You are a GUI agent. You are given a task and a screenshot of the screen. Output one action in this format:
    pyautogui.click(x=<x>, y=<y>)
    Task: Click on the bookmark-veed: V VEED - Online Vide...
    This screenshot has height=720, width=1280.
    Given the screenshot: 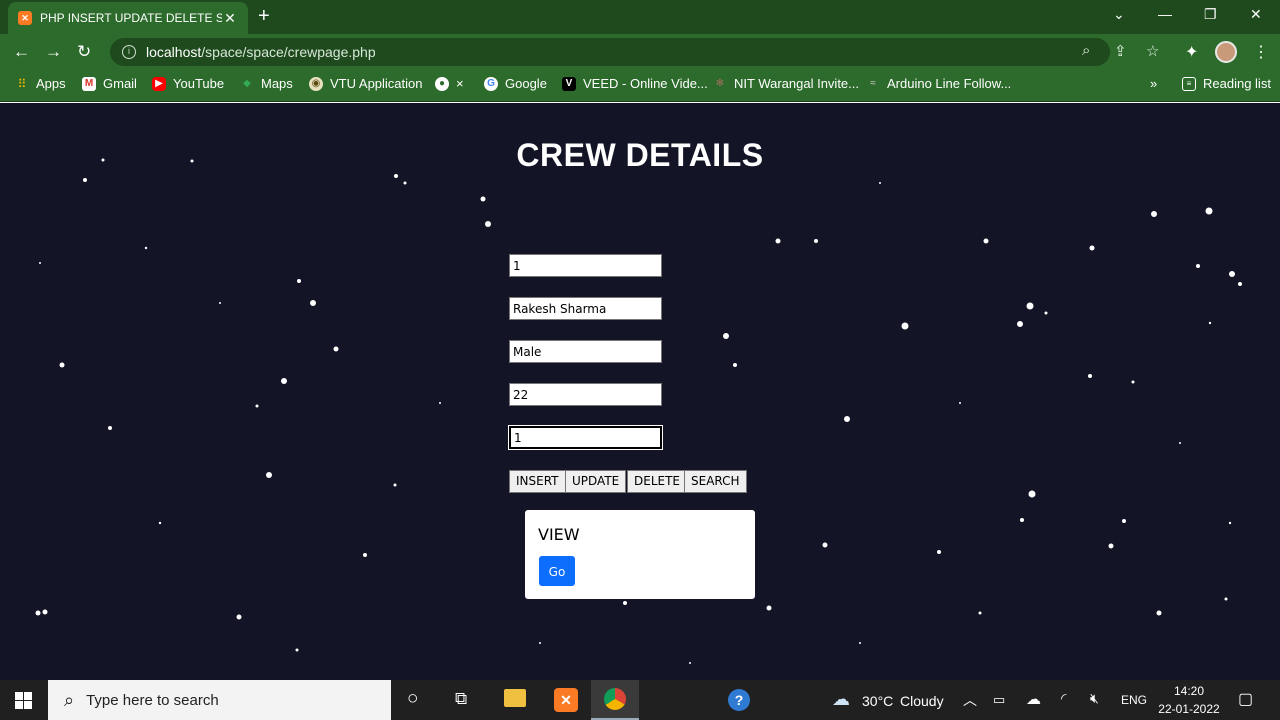 What is the action you would take?
    pyautogui.click(x=635, y=83)
    